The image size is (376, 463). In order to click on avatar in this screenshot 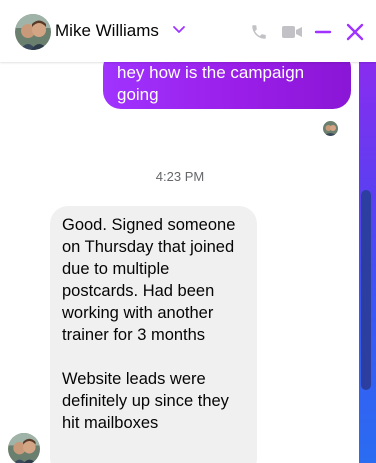, I will do `click(33, 32)`.